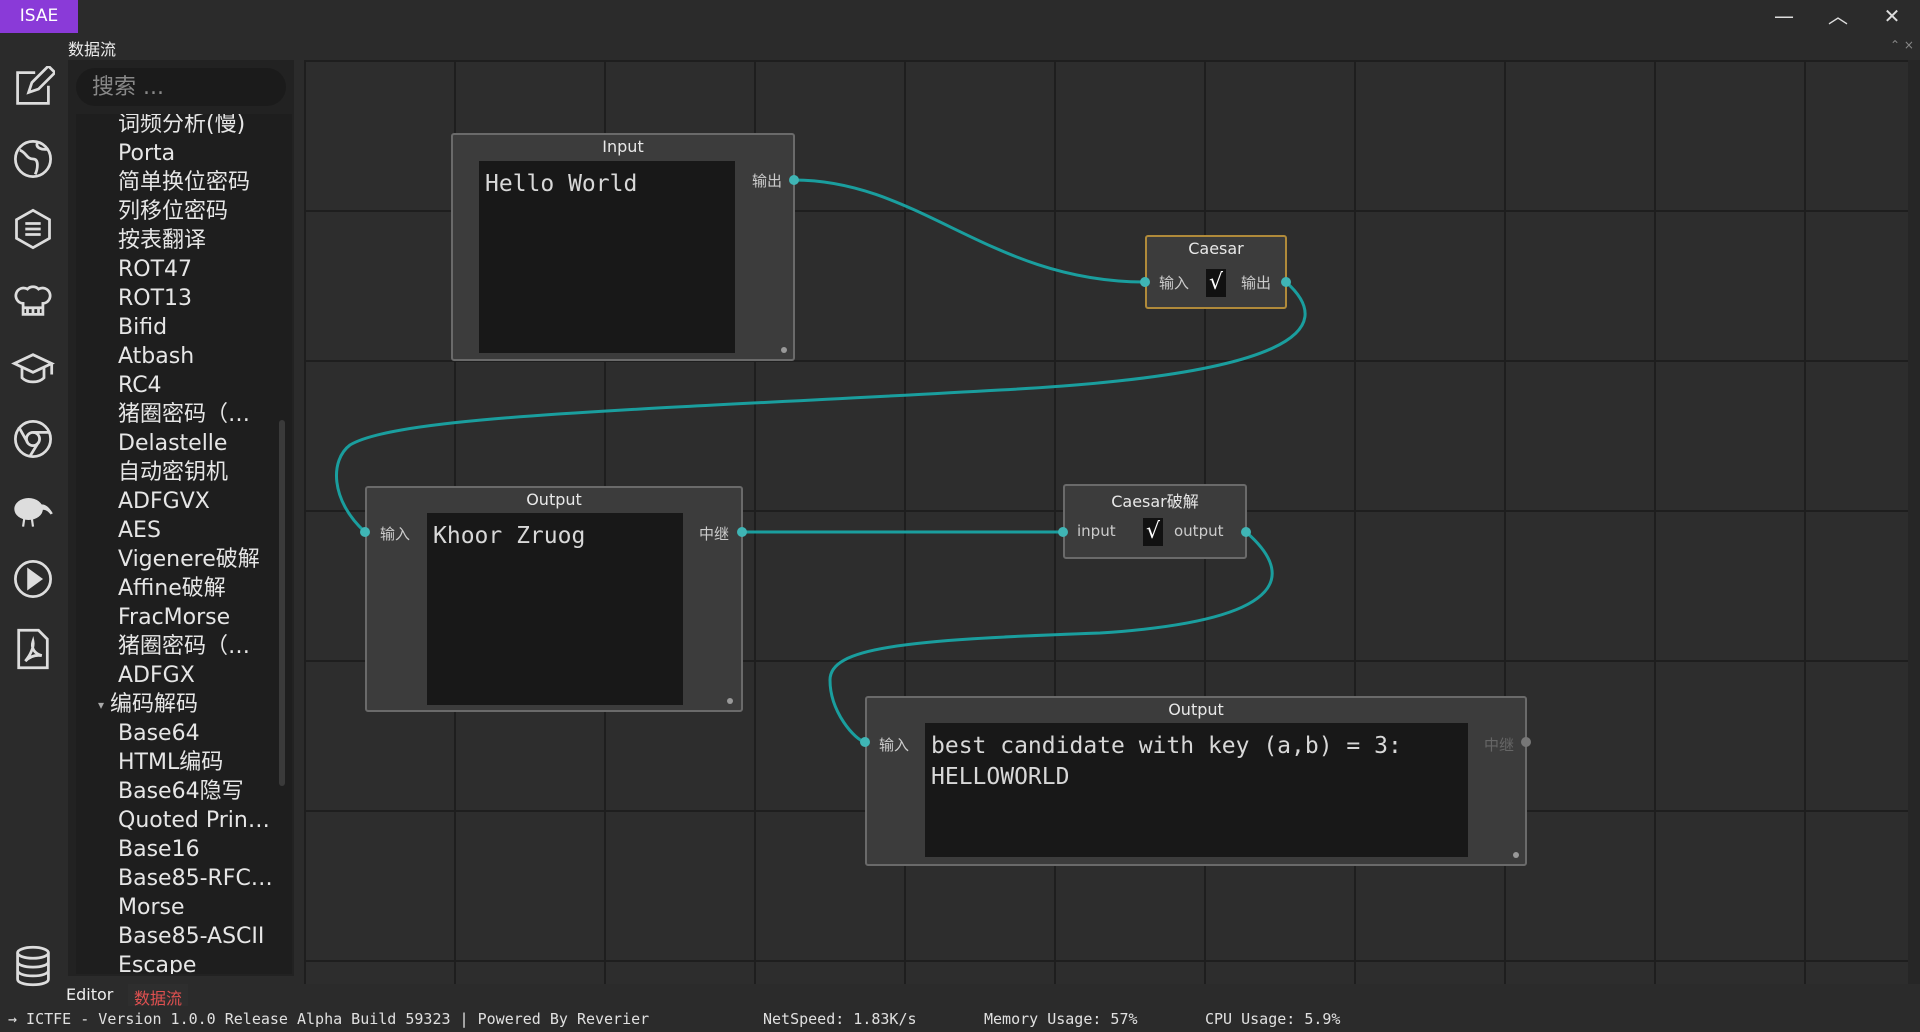 The image size is (1920, 1032). I want to click on output2-relay-port, so click(1526, 742).